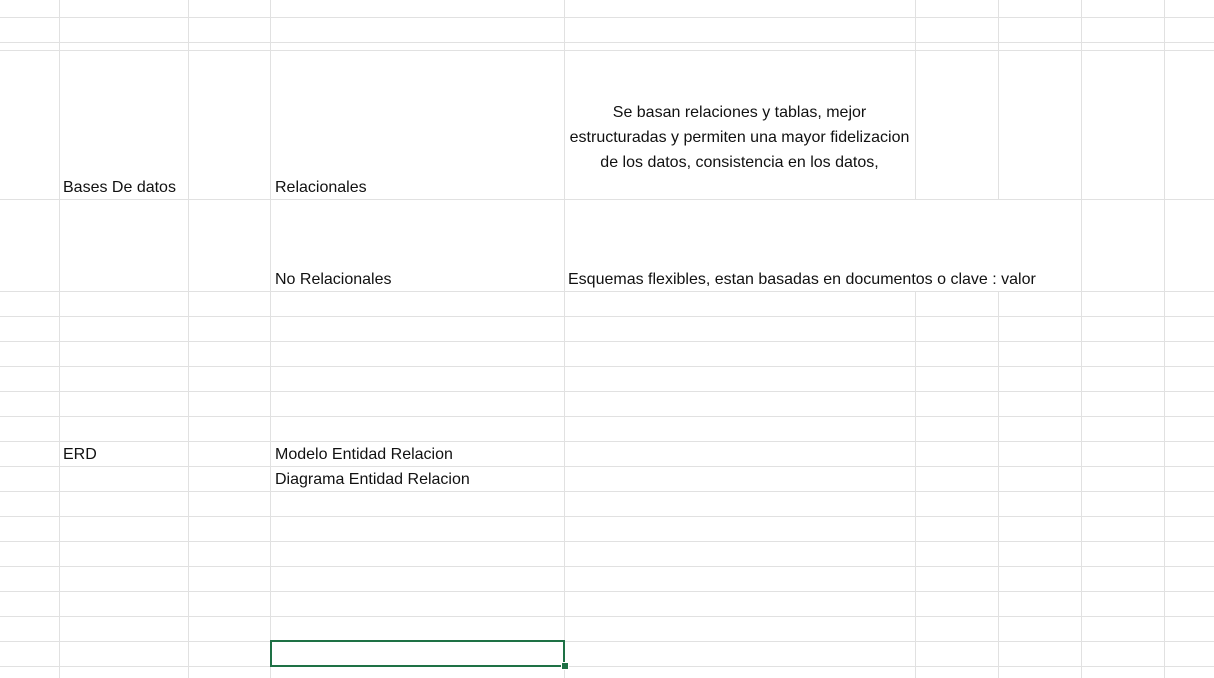 The image size is (1214, 678). I want to click on cell-no-relacionales: No Relacionales, so click(333, 280).